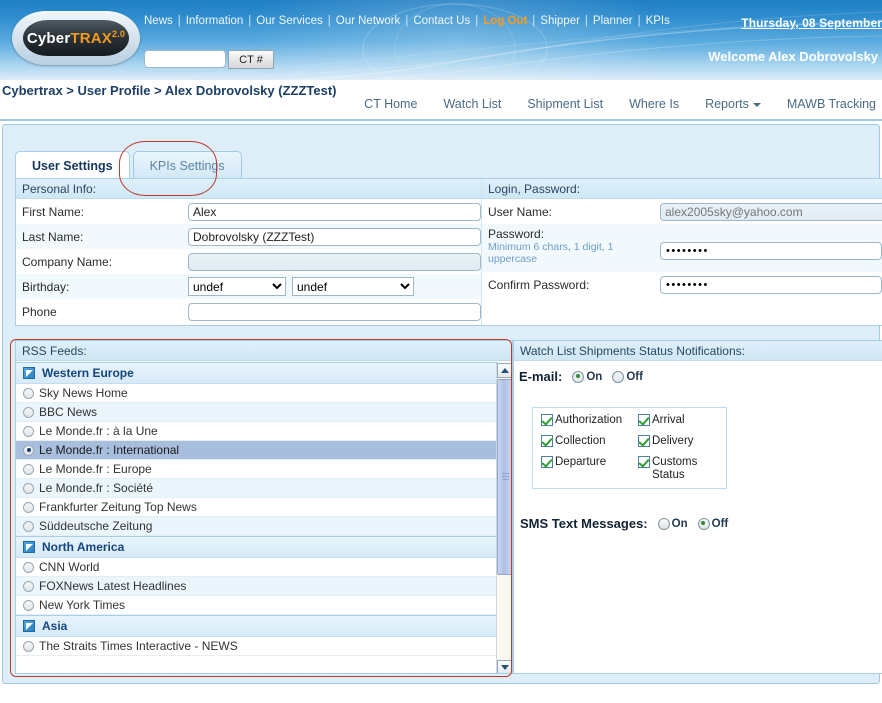 This screenshot has width=882, height=703. Describe the element at coordinates (441, 21) in the screenshot. I see `nav-link-contact-us: Contact Us` at that location.